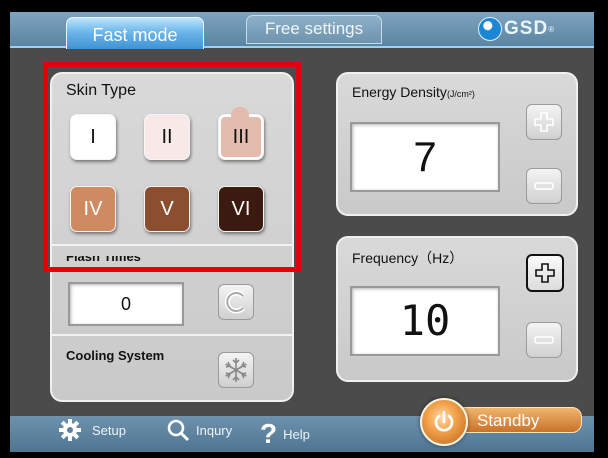 Image resolution: width=608 pixels, height=458 pixels. What do you see at coordinates (490, 29) in the screenshot?
I see `logo-circle-icon` at bounding box center [490, 29].